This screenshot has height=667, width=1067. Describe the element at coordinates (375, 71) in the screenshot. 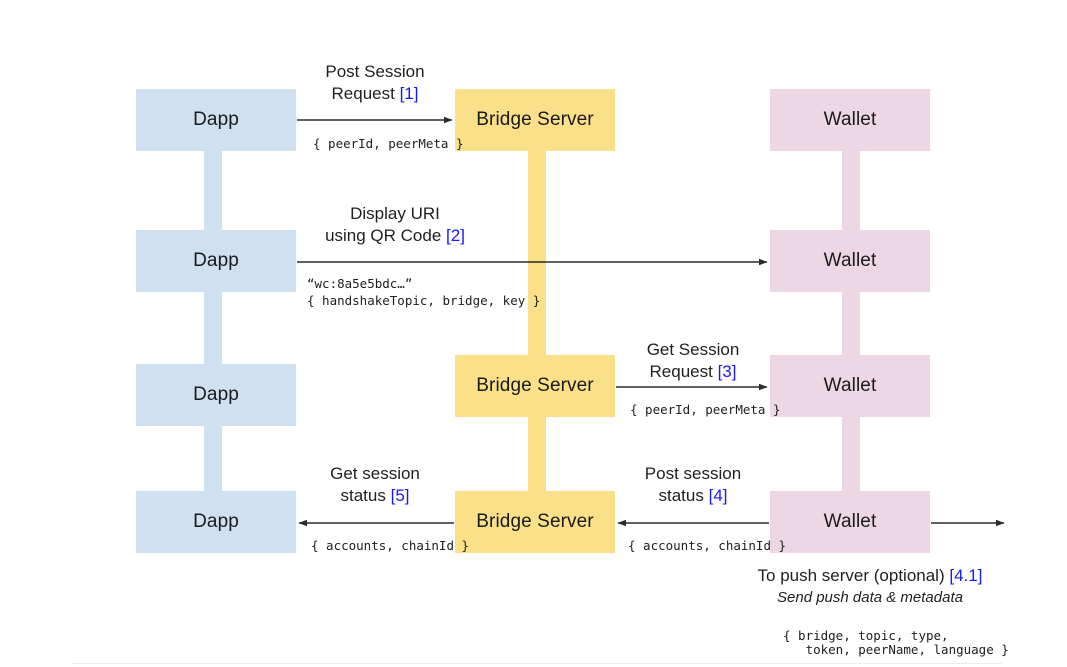

I see `message-label-1-line1: Post Session` at that location.